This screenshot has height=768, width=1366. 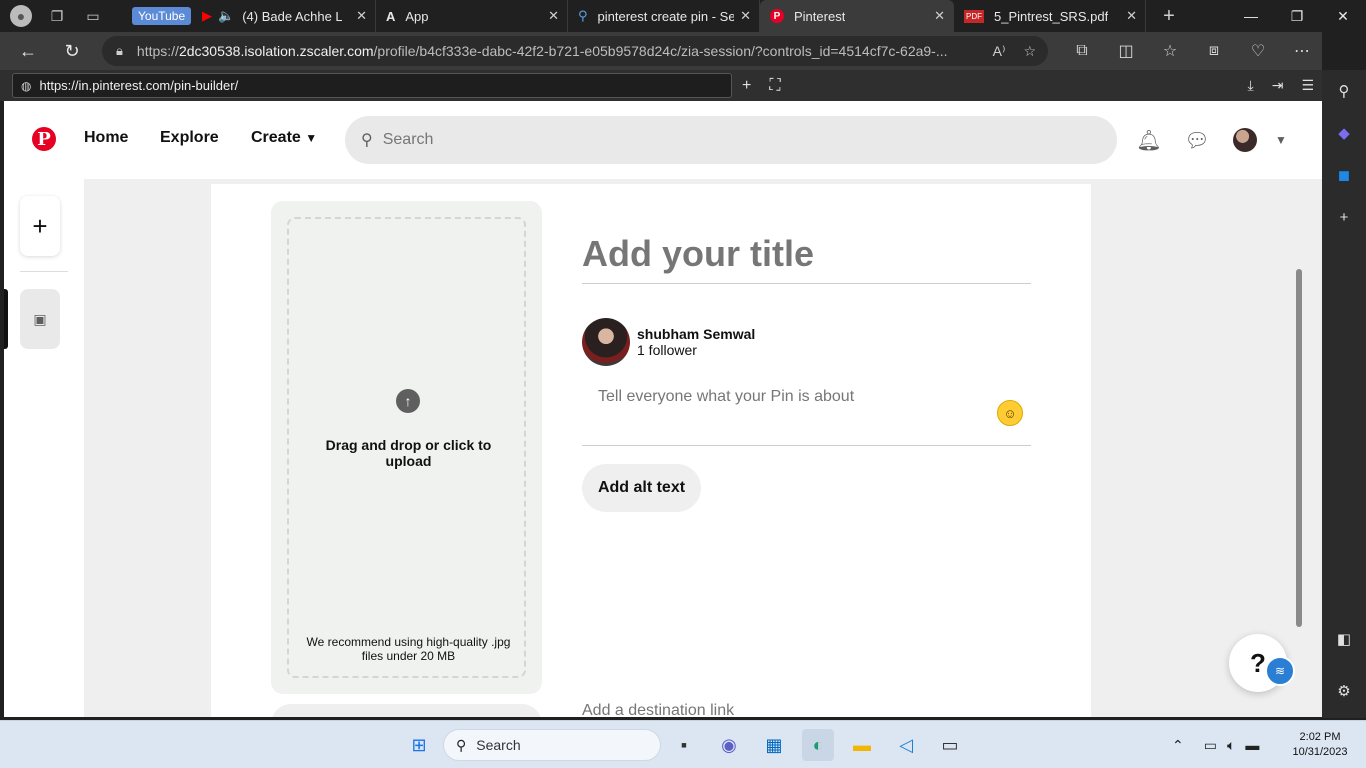 What do you see at coordinates (1251, 16) in the screenshot?
I see `minimize-icon: —` at bounding box center [1251, 16].